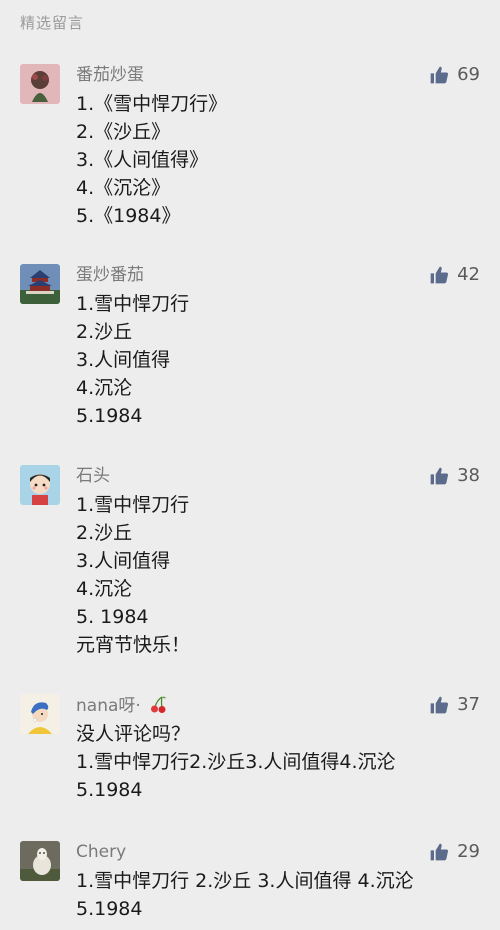 This screenshot has height=930, width=500. I want to click on comment-nickname: 蛋炒番茄, so click(110, 275).